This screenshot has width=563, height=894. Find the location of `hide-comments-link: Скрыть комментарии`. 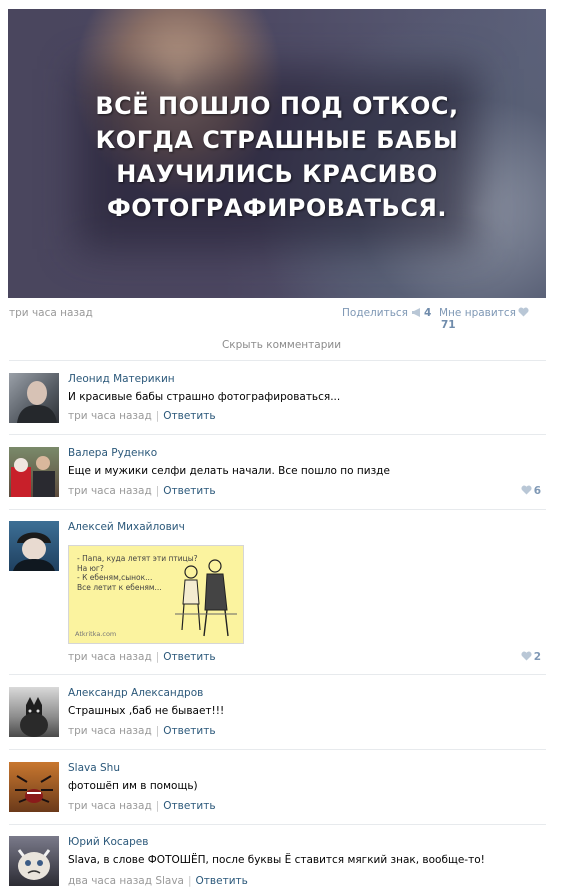

hide-comments-link: Скрыть комментарии is located at coordinates (281, 345).